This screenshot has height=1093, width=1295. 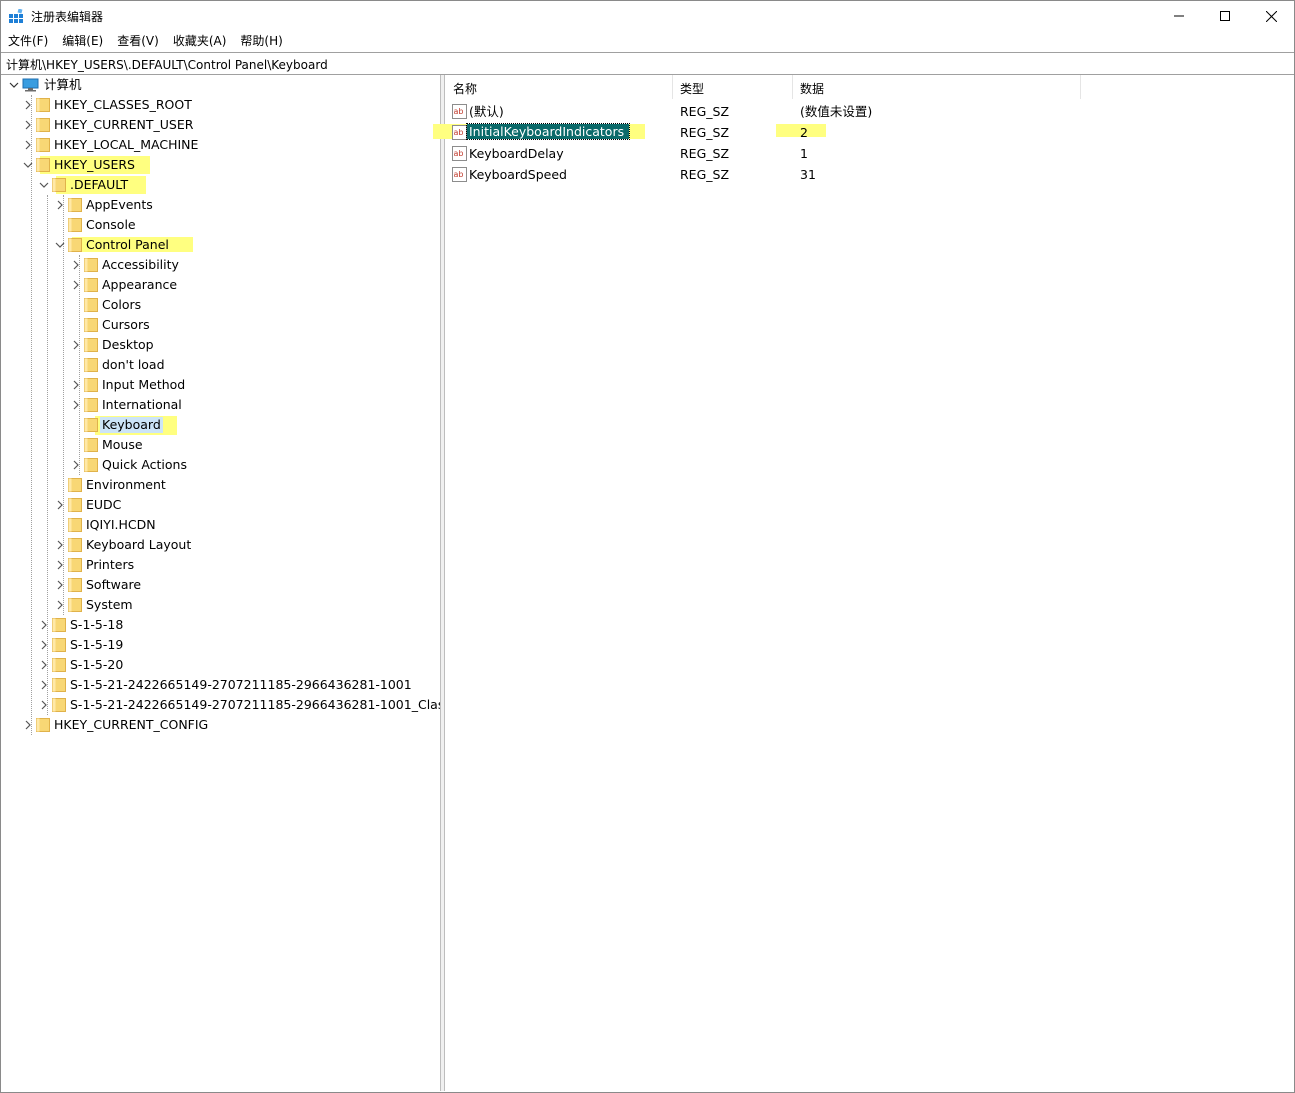 I want to click on tree-root-computer: 计算机, so click(x=221, y=85).